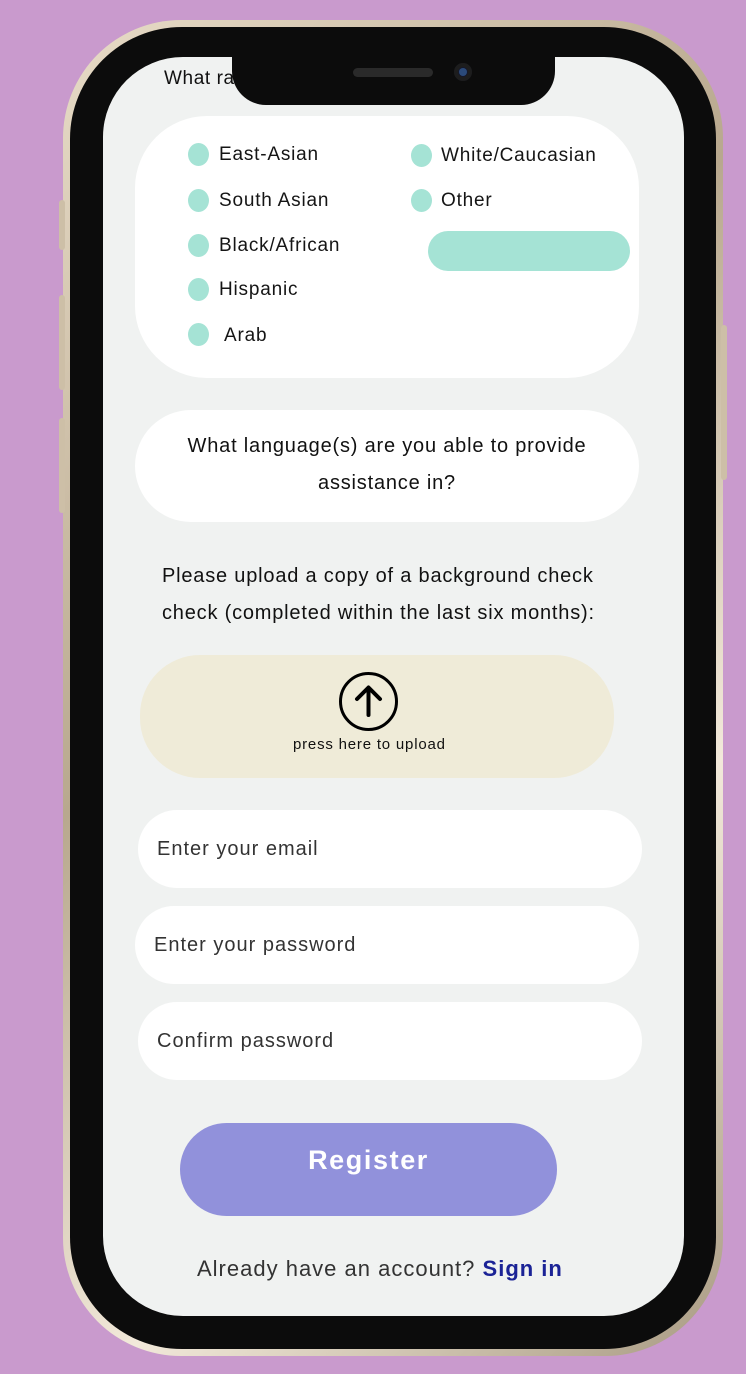  Describe the element at coordinates (421, 155) in the screenshot. I see `radio-white-caucasian` at that location.